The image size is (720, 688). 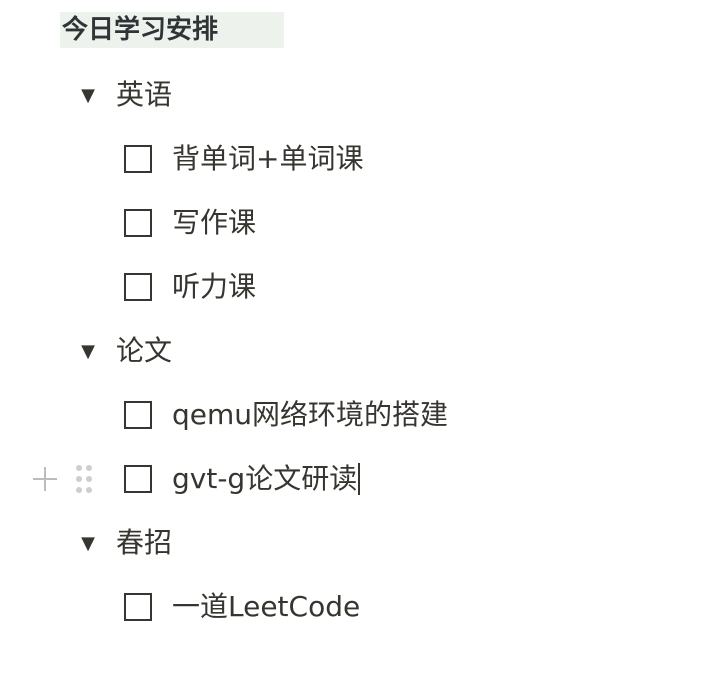 What do you see at coordinates (86, 479) in the screenshot?
I see `drag-handle-icon` at bounding box center [86, 479].